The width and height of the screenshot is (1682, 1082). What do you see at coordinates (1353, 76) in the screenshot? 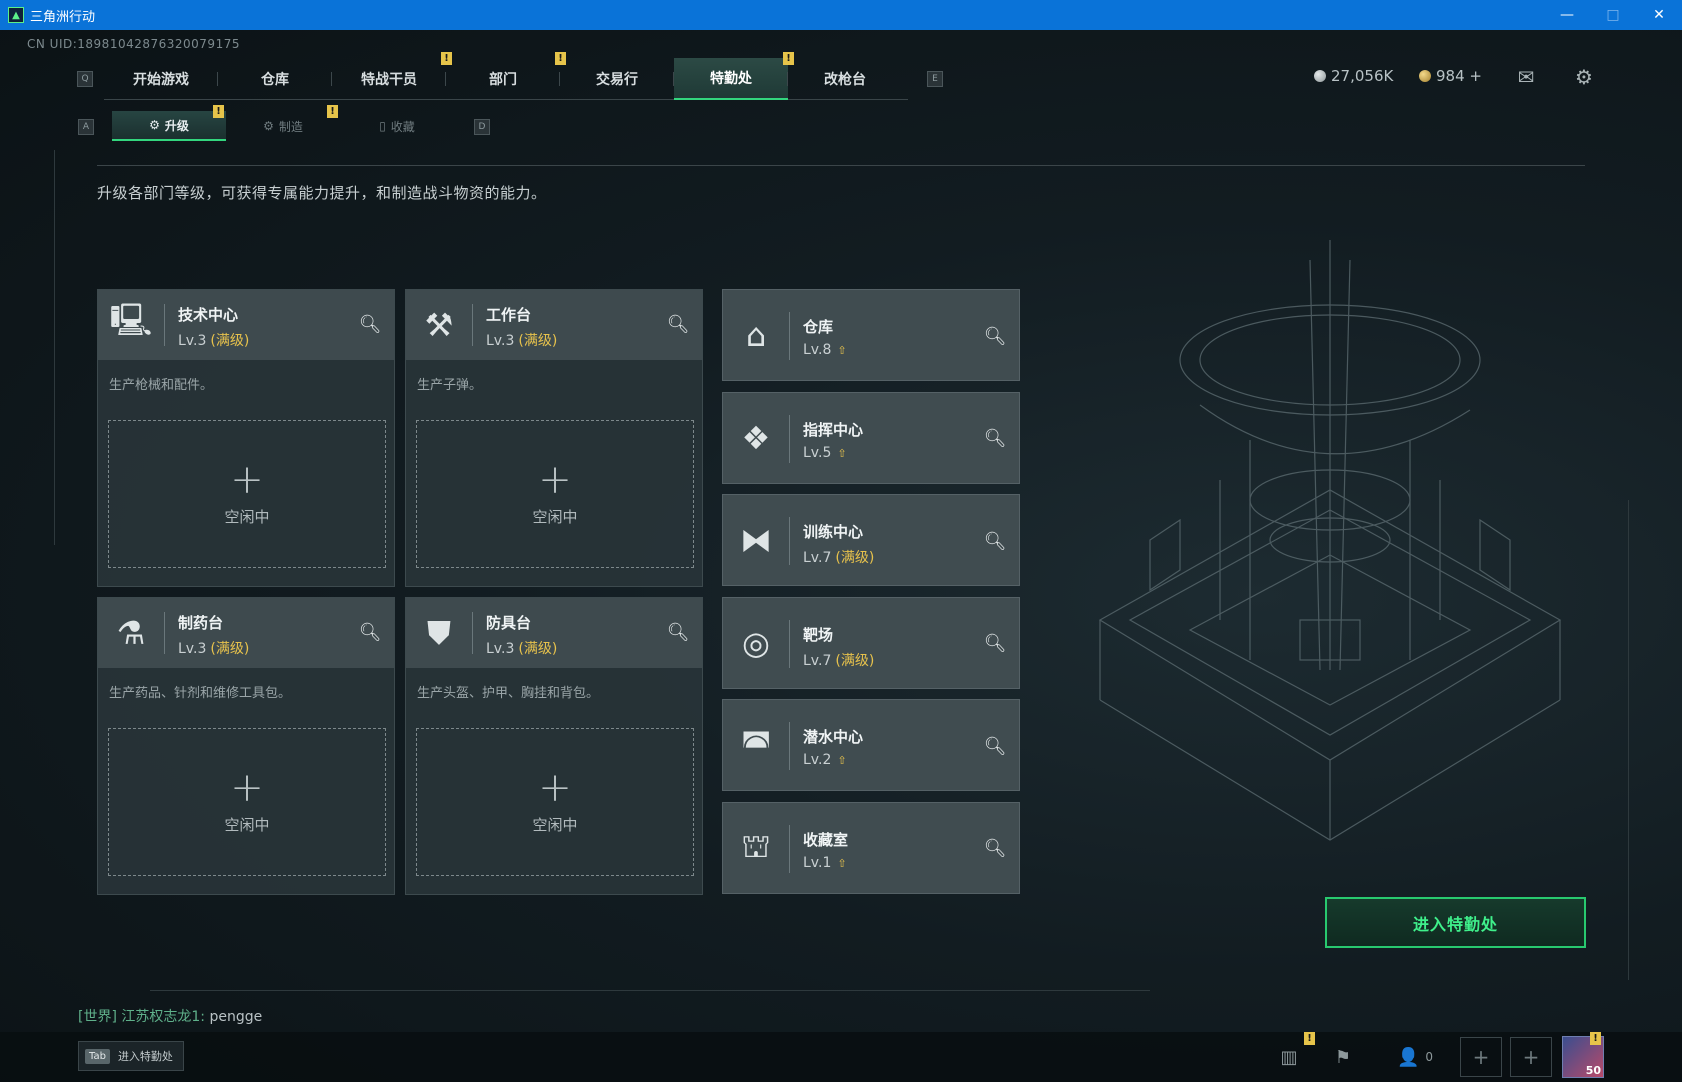
I see `coin-balance: 27,056K` at bounding box center [1353, 76].